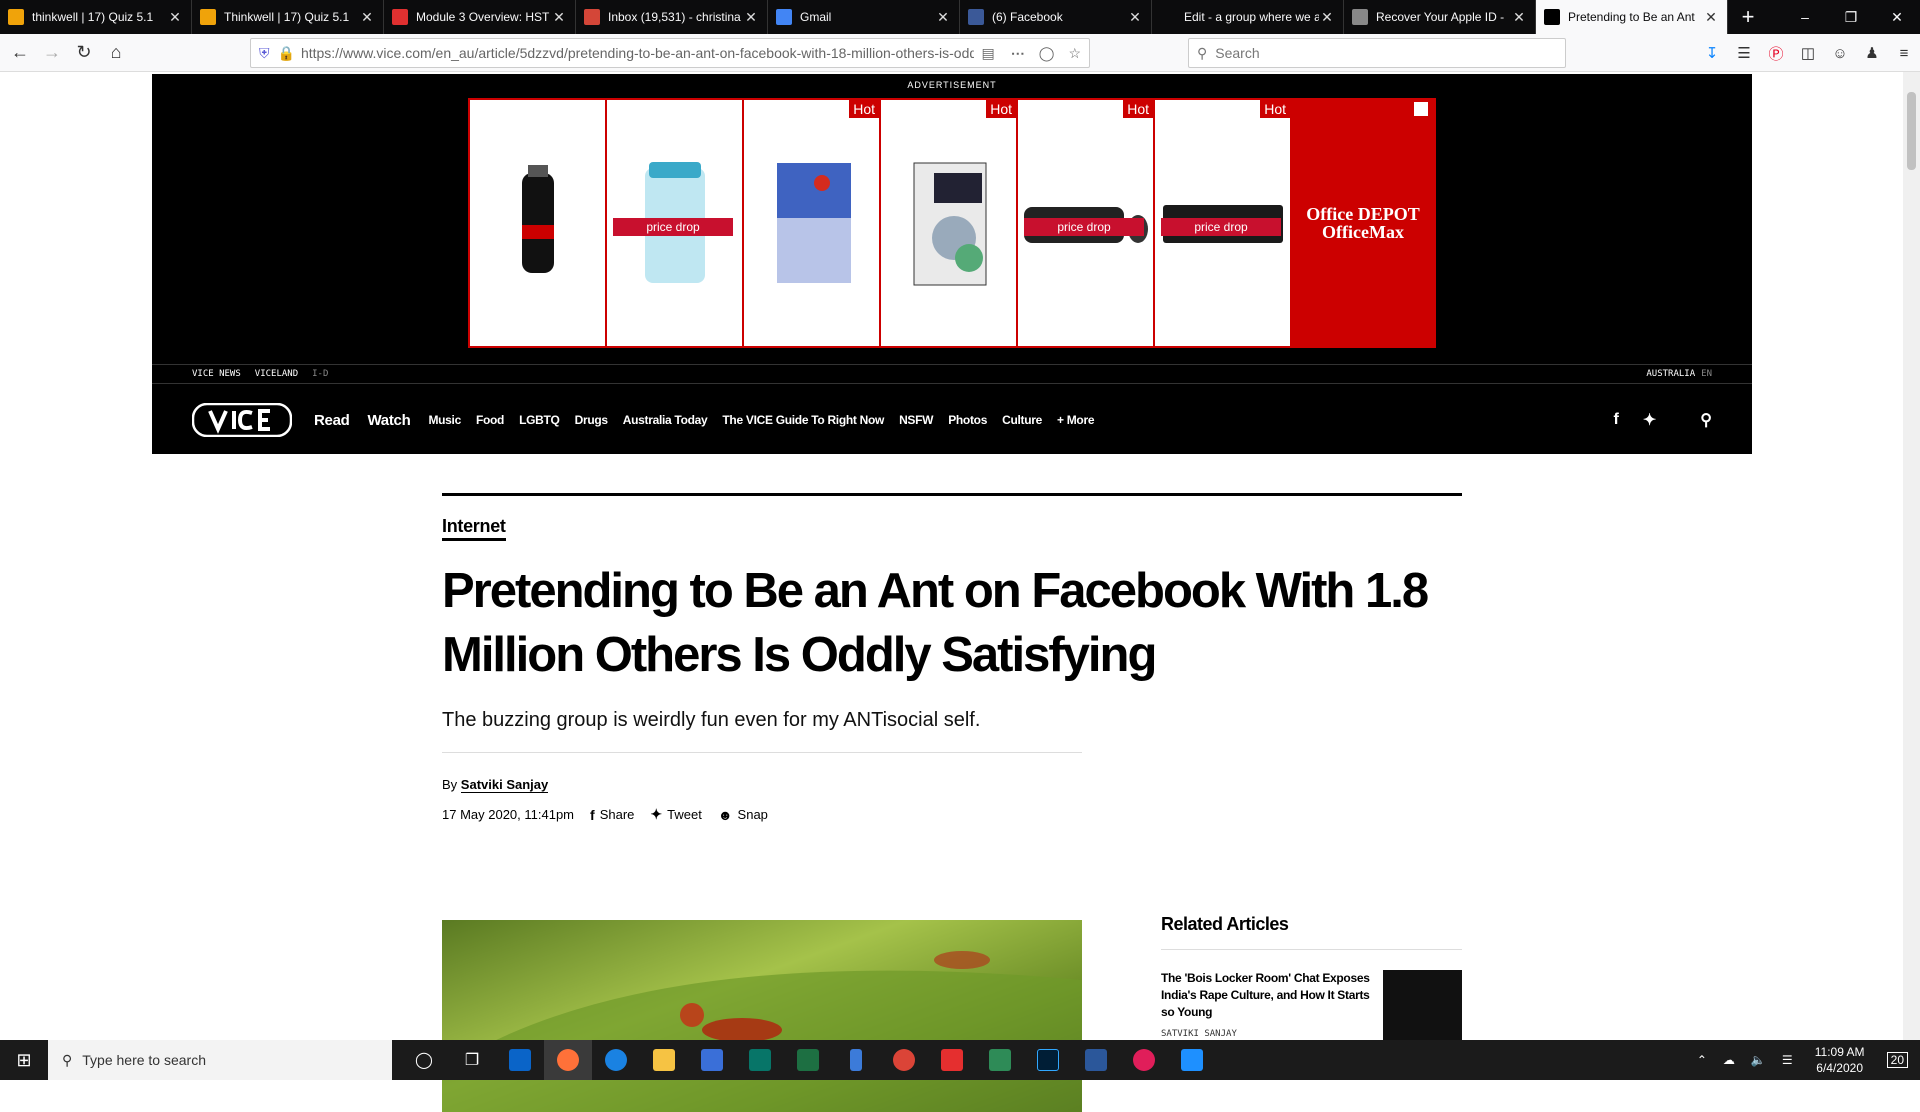 Image resolution: width=1920 pixels, height=1112 pixels. Describe the element at coordinates (1440, 17) in the screenshot. I see `browser-tab: Recover Your Apple ID - ✕` at that location.